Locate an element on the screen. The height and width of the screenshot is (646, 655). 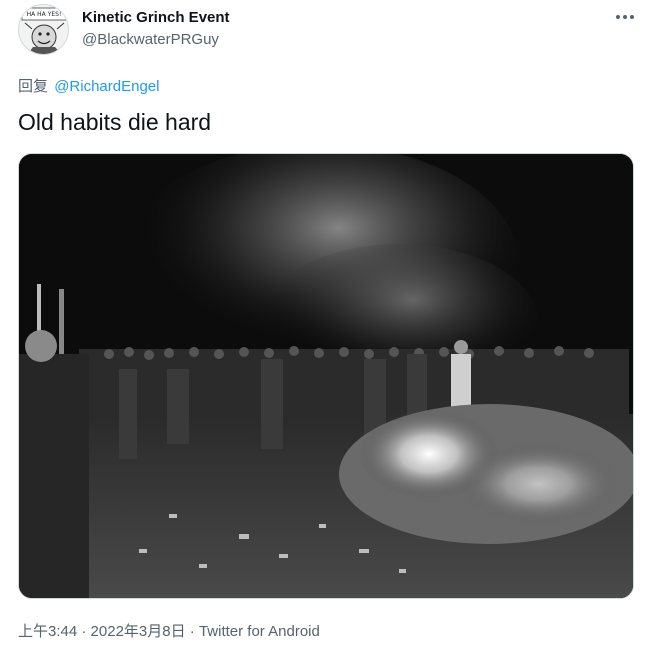
author-handle: @BlackwaterPRGuy is located at coordinates (150, 39).